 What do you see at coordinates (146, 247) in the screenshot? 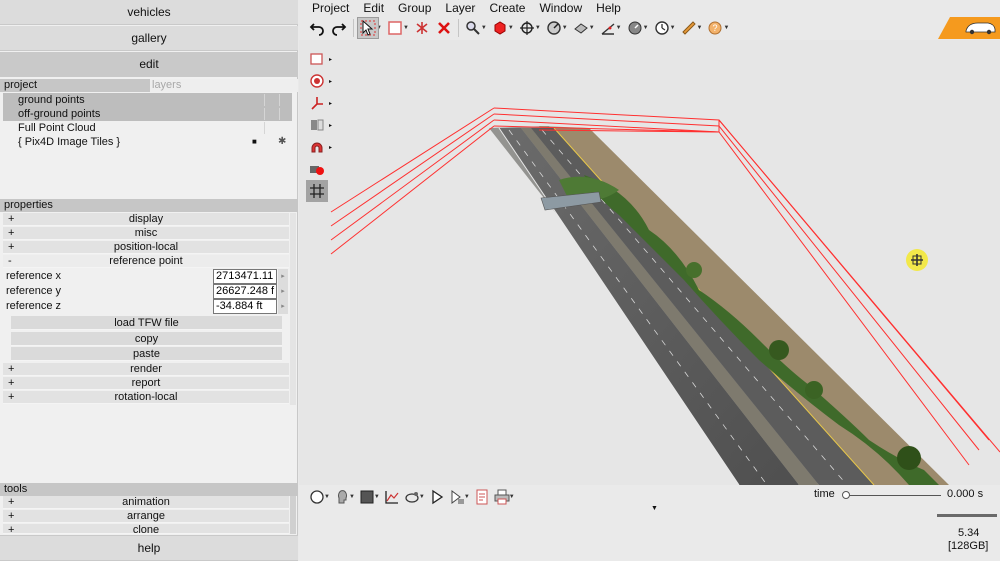
I see `property-position-local: + position-local` at bounding box center [146, 247].